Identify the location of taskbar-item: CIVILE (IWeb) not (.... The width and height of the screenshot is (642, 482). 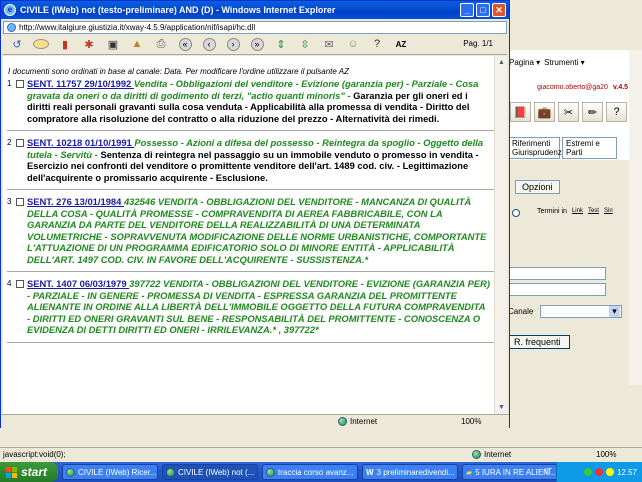
(210, 472).